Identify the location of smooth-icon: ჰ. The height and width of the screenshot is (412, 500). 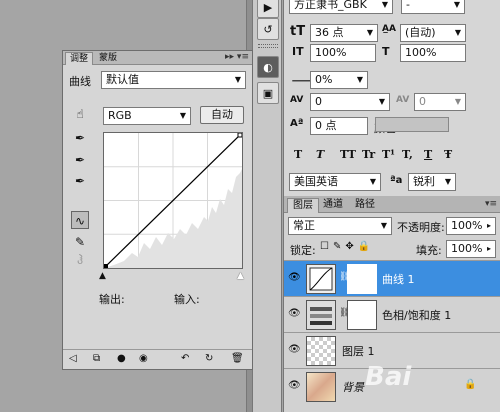
(80, 260).